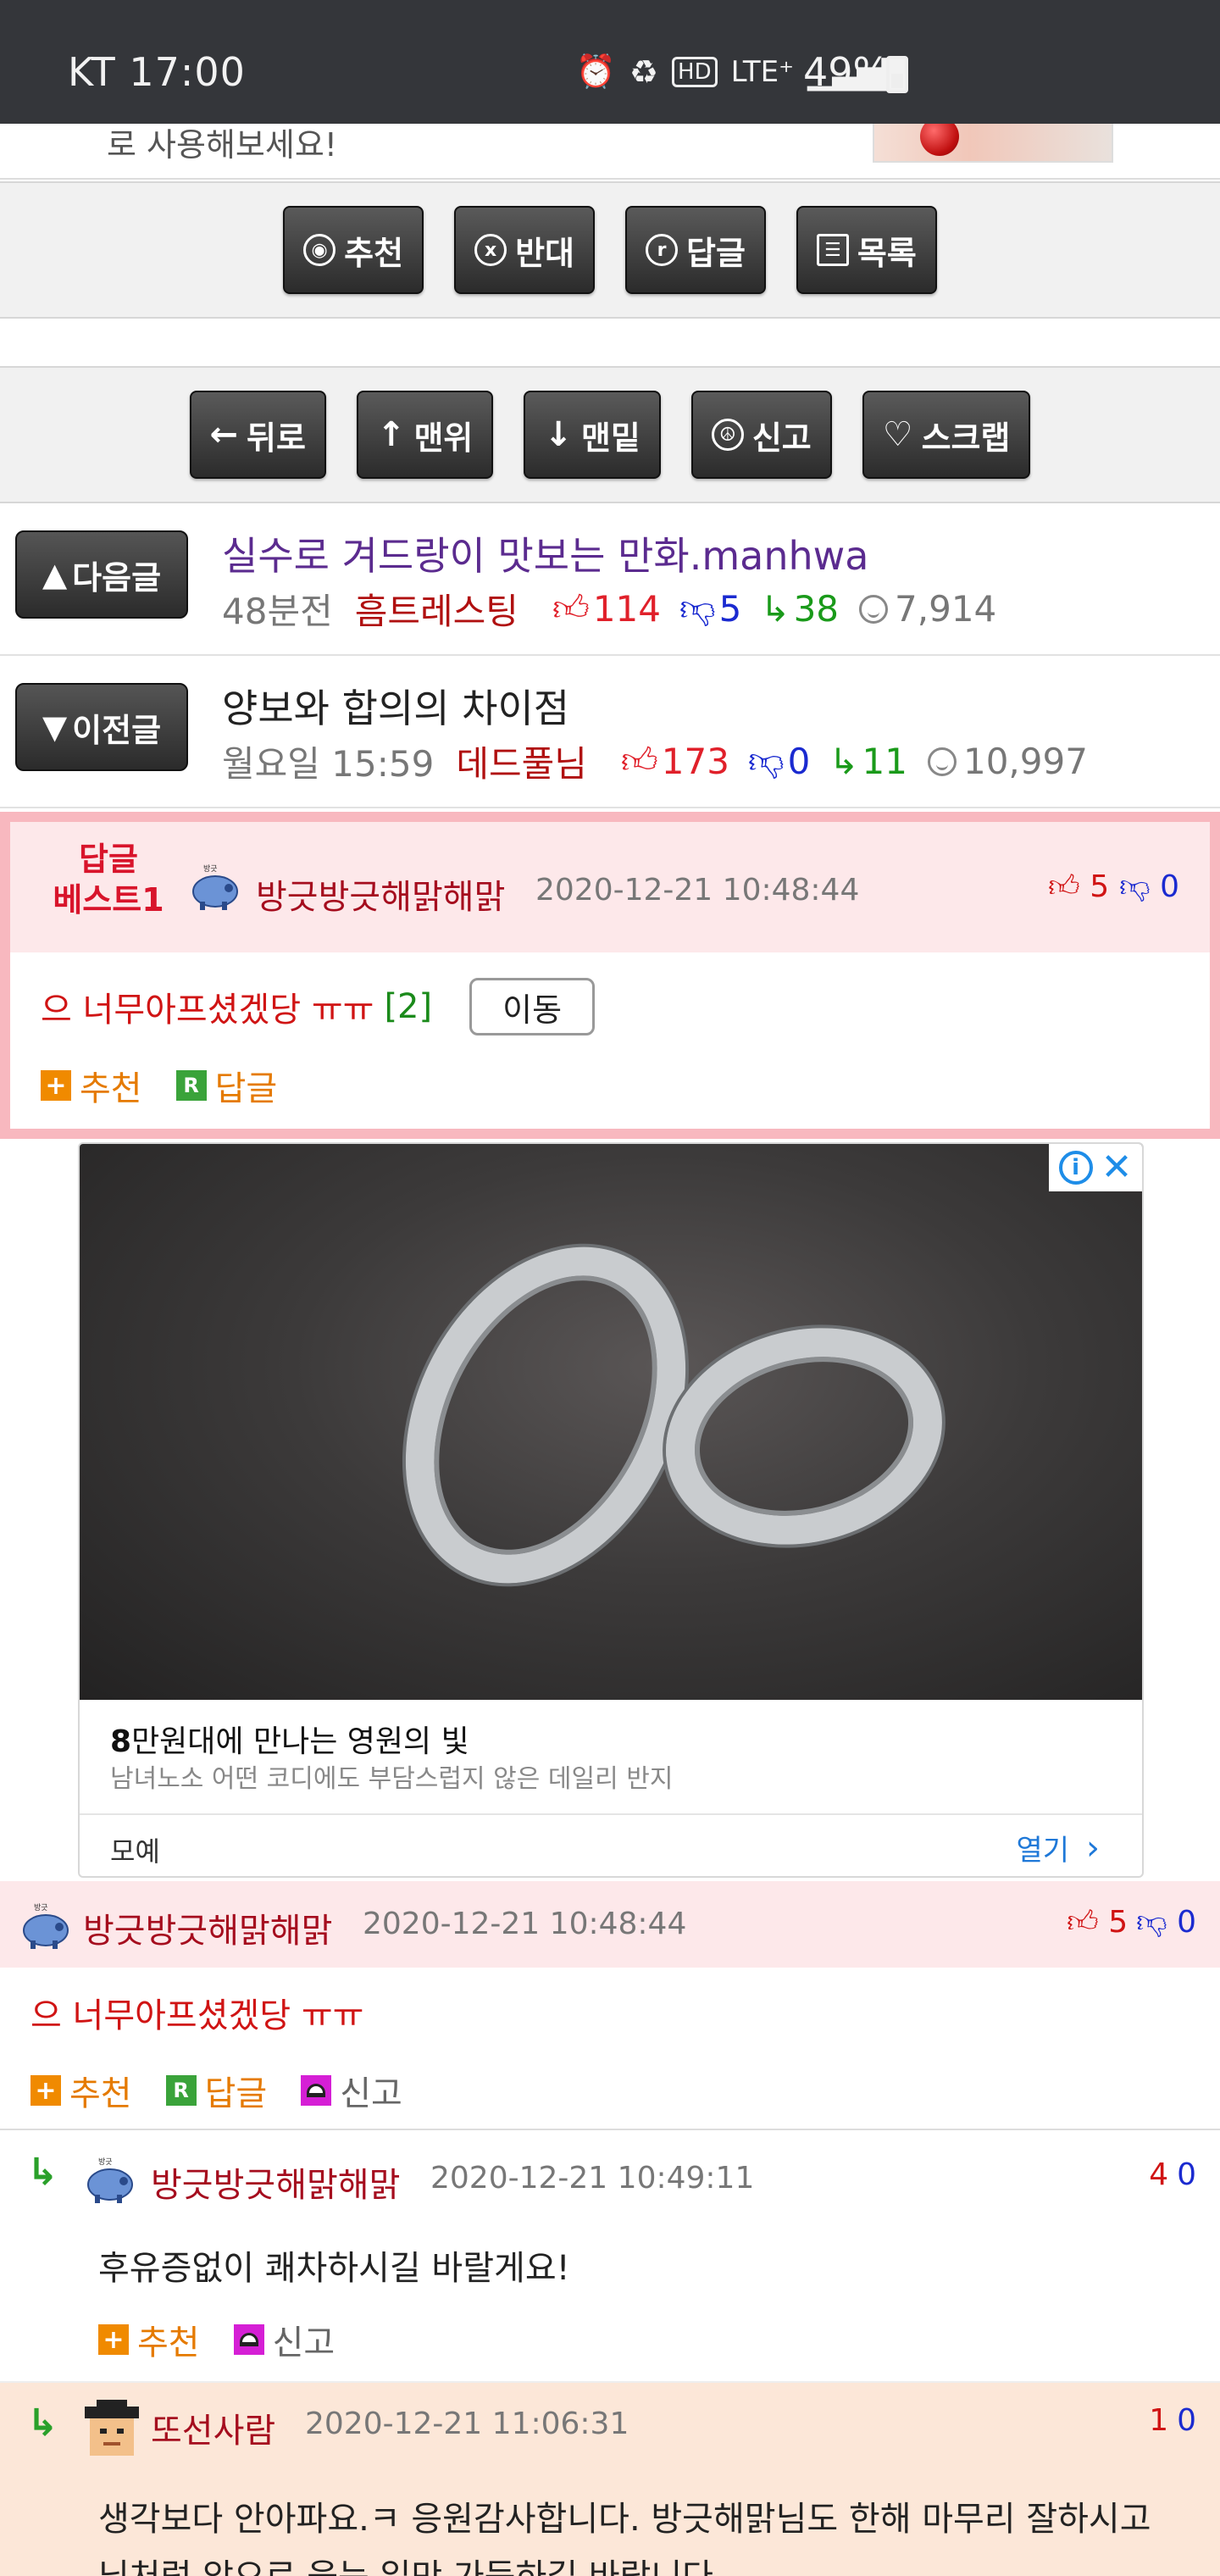  What do you see at coordinates (524, 250) in the screenshot?
I see `oppose-button: x 반대` at bounding box center [524, 250].